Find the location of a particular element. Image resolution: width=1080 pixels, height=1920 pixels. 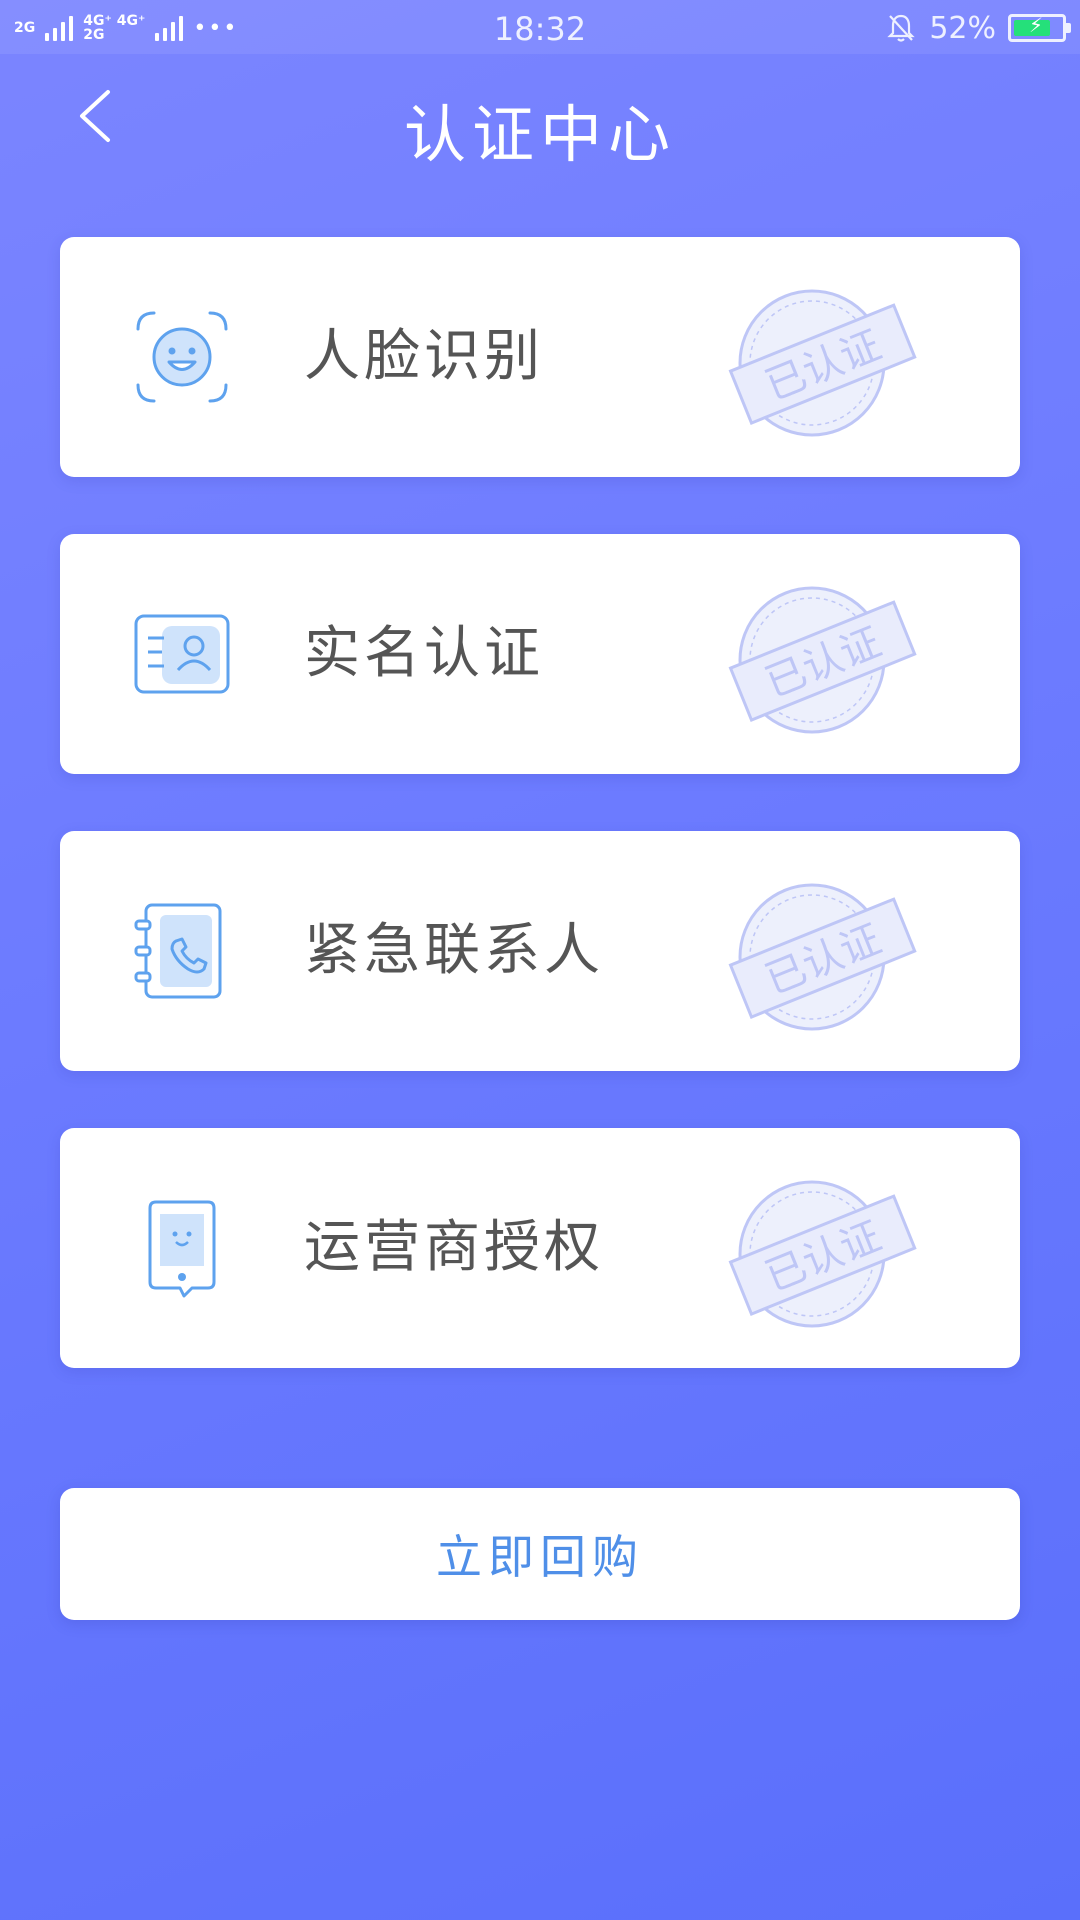

real-name-card: 实名认证 已认证 is located at coordinates (540, 654).